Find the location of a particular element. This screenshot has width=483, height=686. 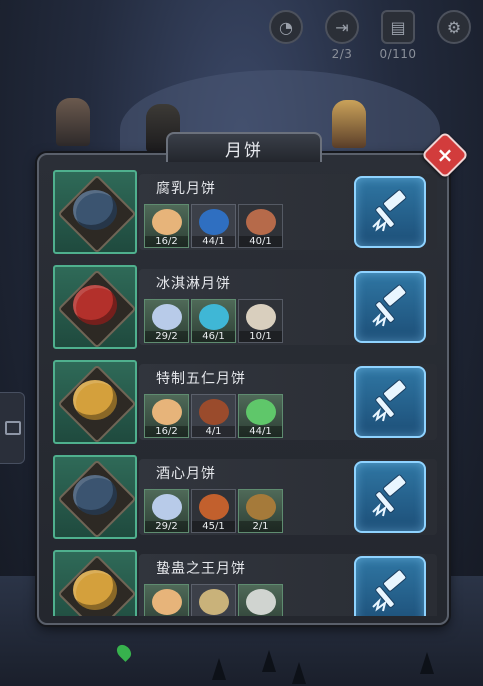

hud-settings: ⚙ is located at coordinates (454, 35).